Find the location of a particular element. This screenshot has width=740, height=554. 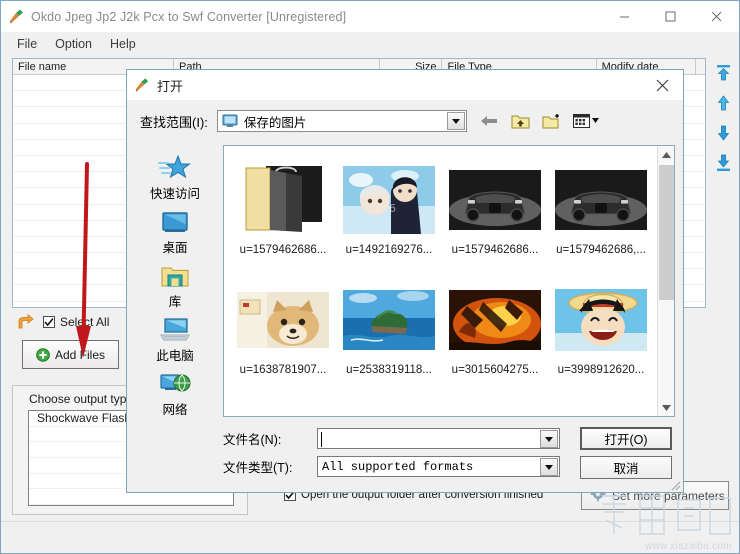

look-in-label: 查找范围(I): is located at coordinates (174, 122).